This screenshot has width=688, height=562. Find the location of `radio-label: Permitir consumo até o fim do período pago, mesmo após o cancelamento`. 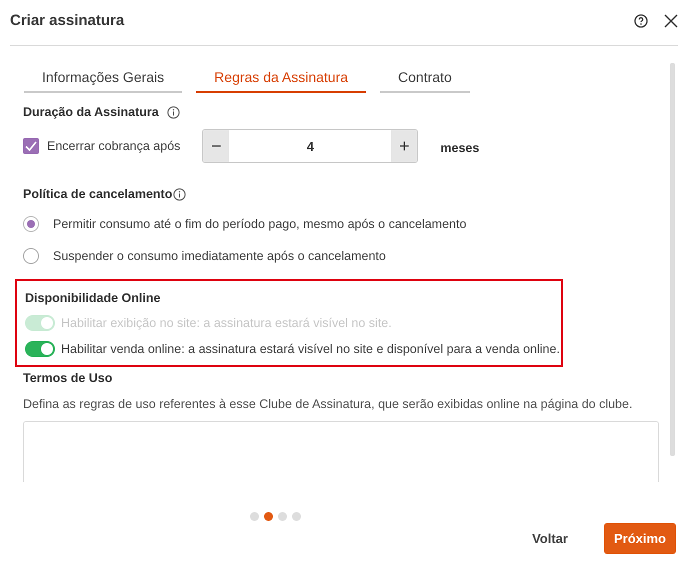

radio-label: Permitir consumo até o fim do período pago, mesmo após o cancelamento is located at coordinates (259, 224).